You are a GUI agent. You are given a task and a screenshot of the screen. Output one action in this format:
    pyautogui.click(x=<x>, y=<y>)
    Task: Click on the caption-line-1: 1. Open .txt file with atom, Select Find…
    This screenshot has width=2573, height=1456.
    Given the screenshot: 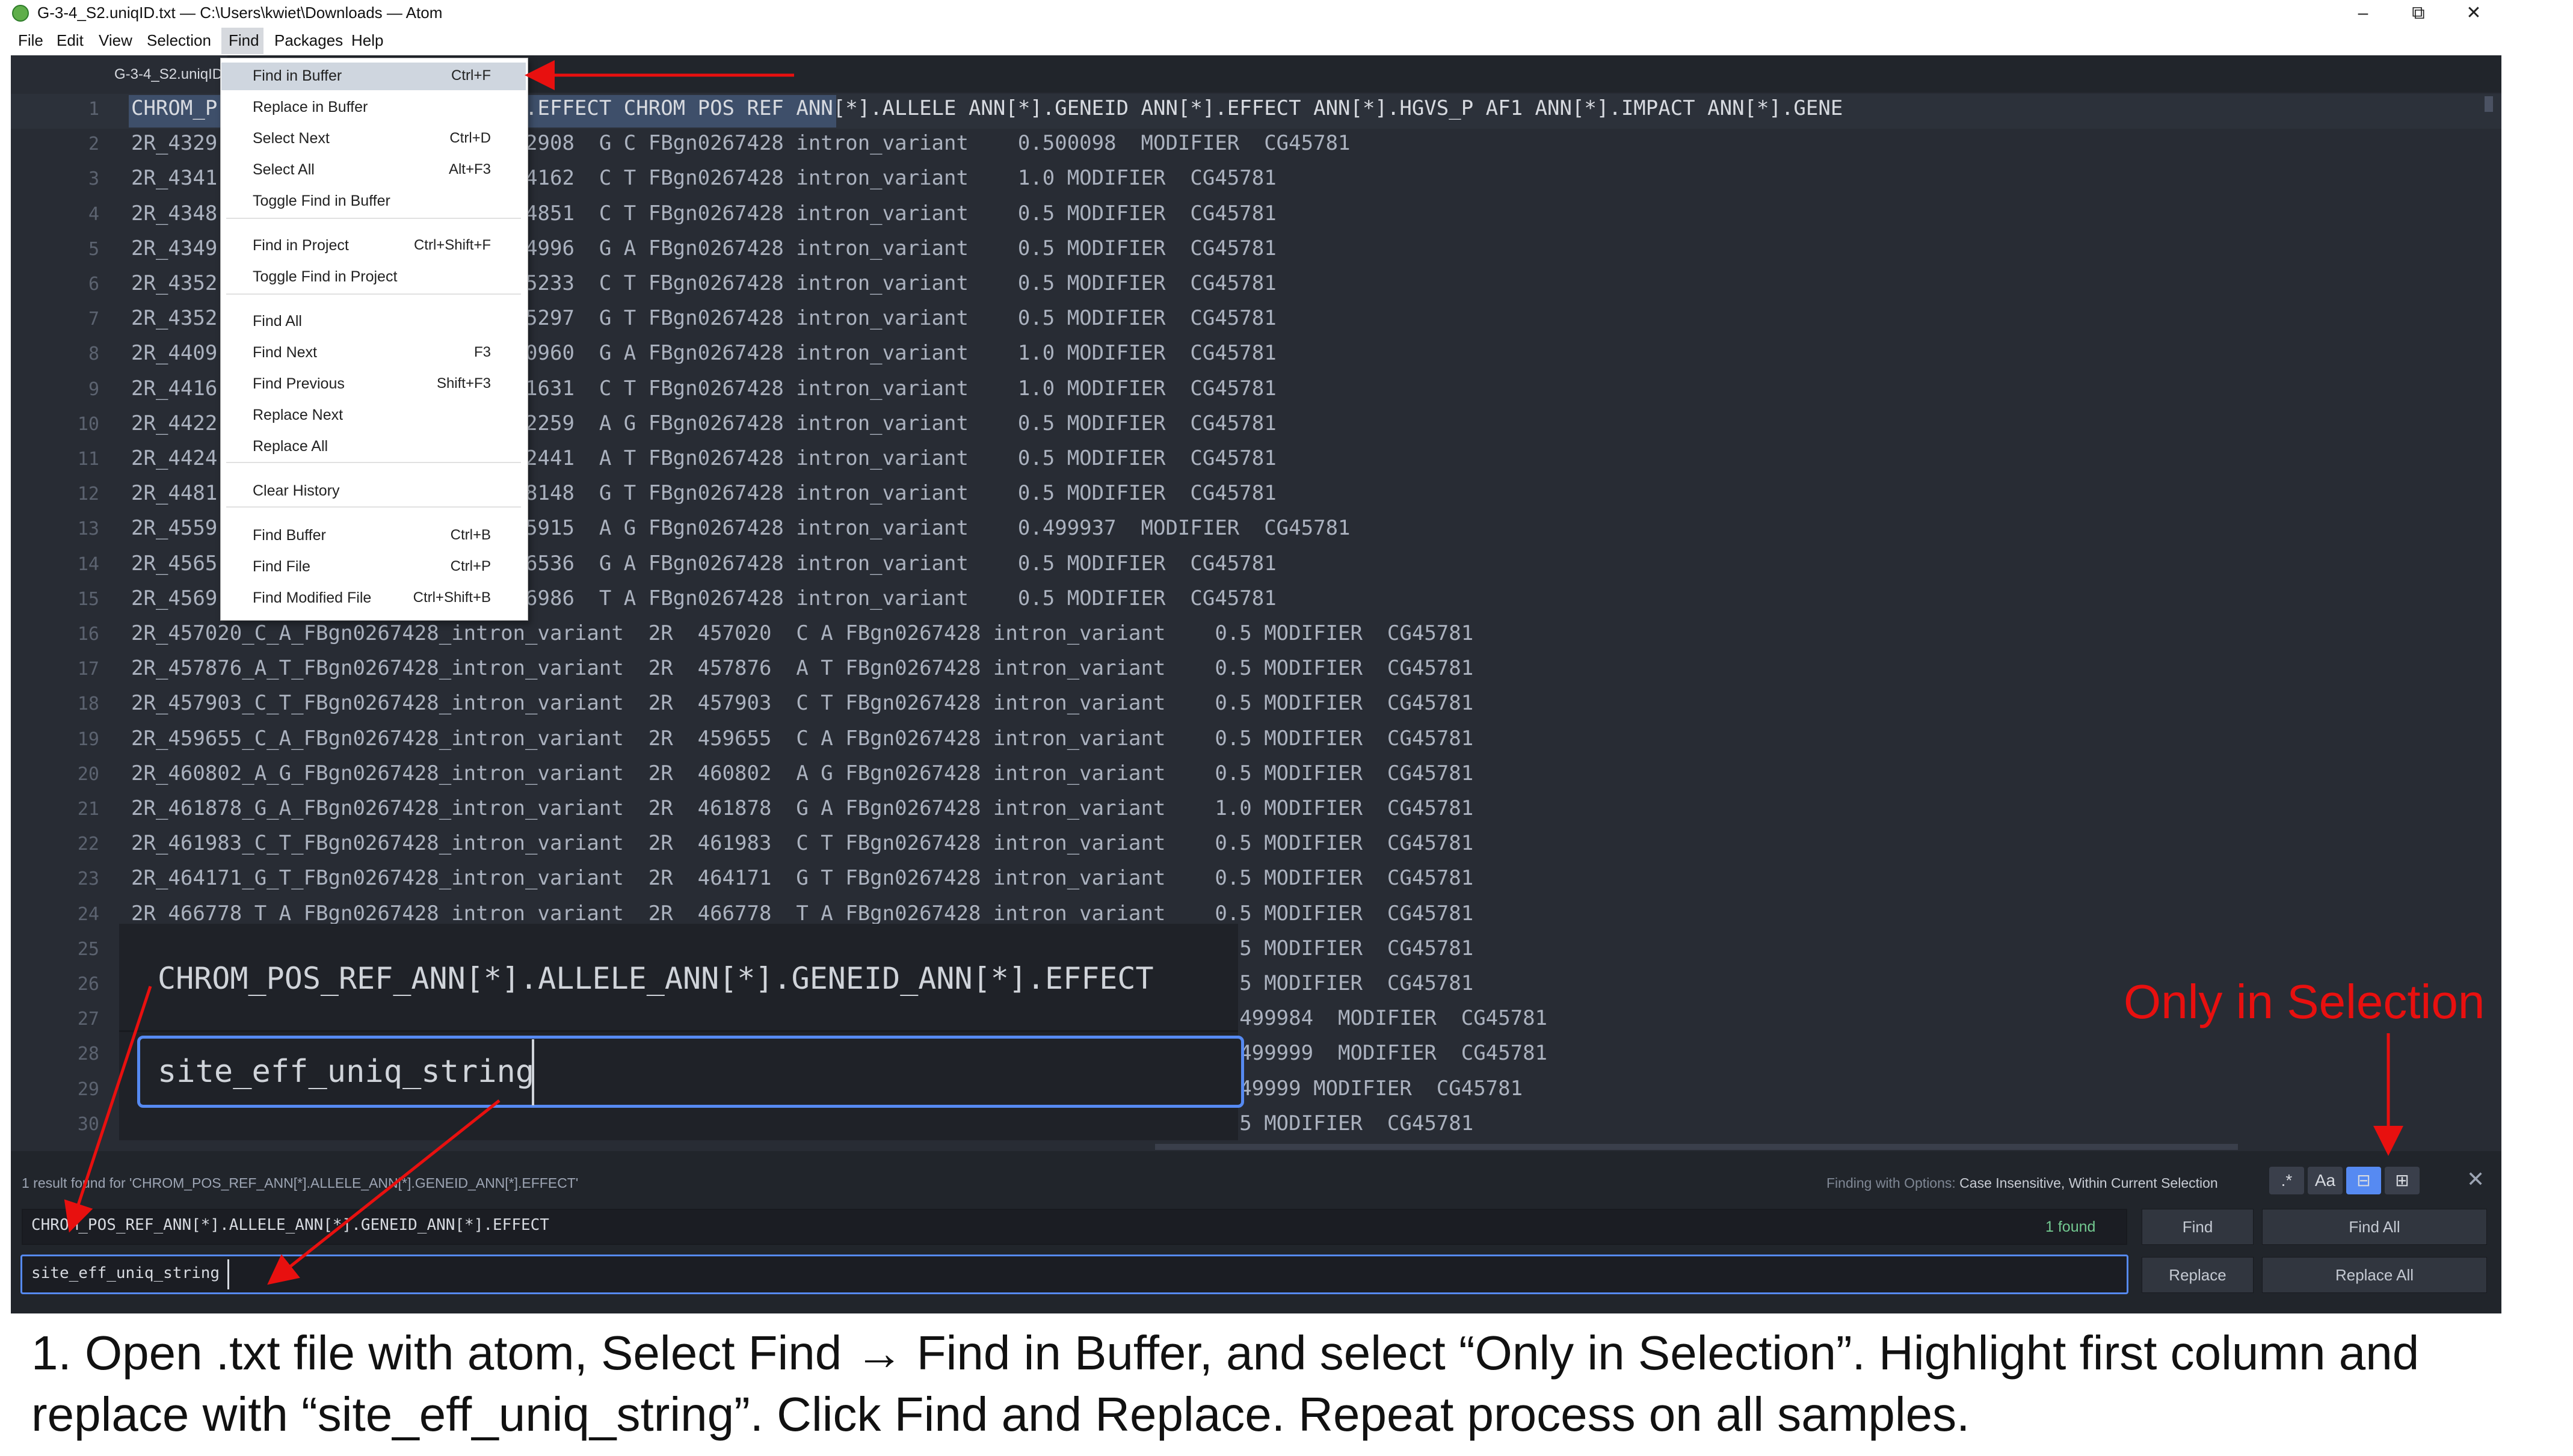 What is the action you would take?
    pyautogui.click(x=1225, y=1353)
    